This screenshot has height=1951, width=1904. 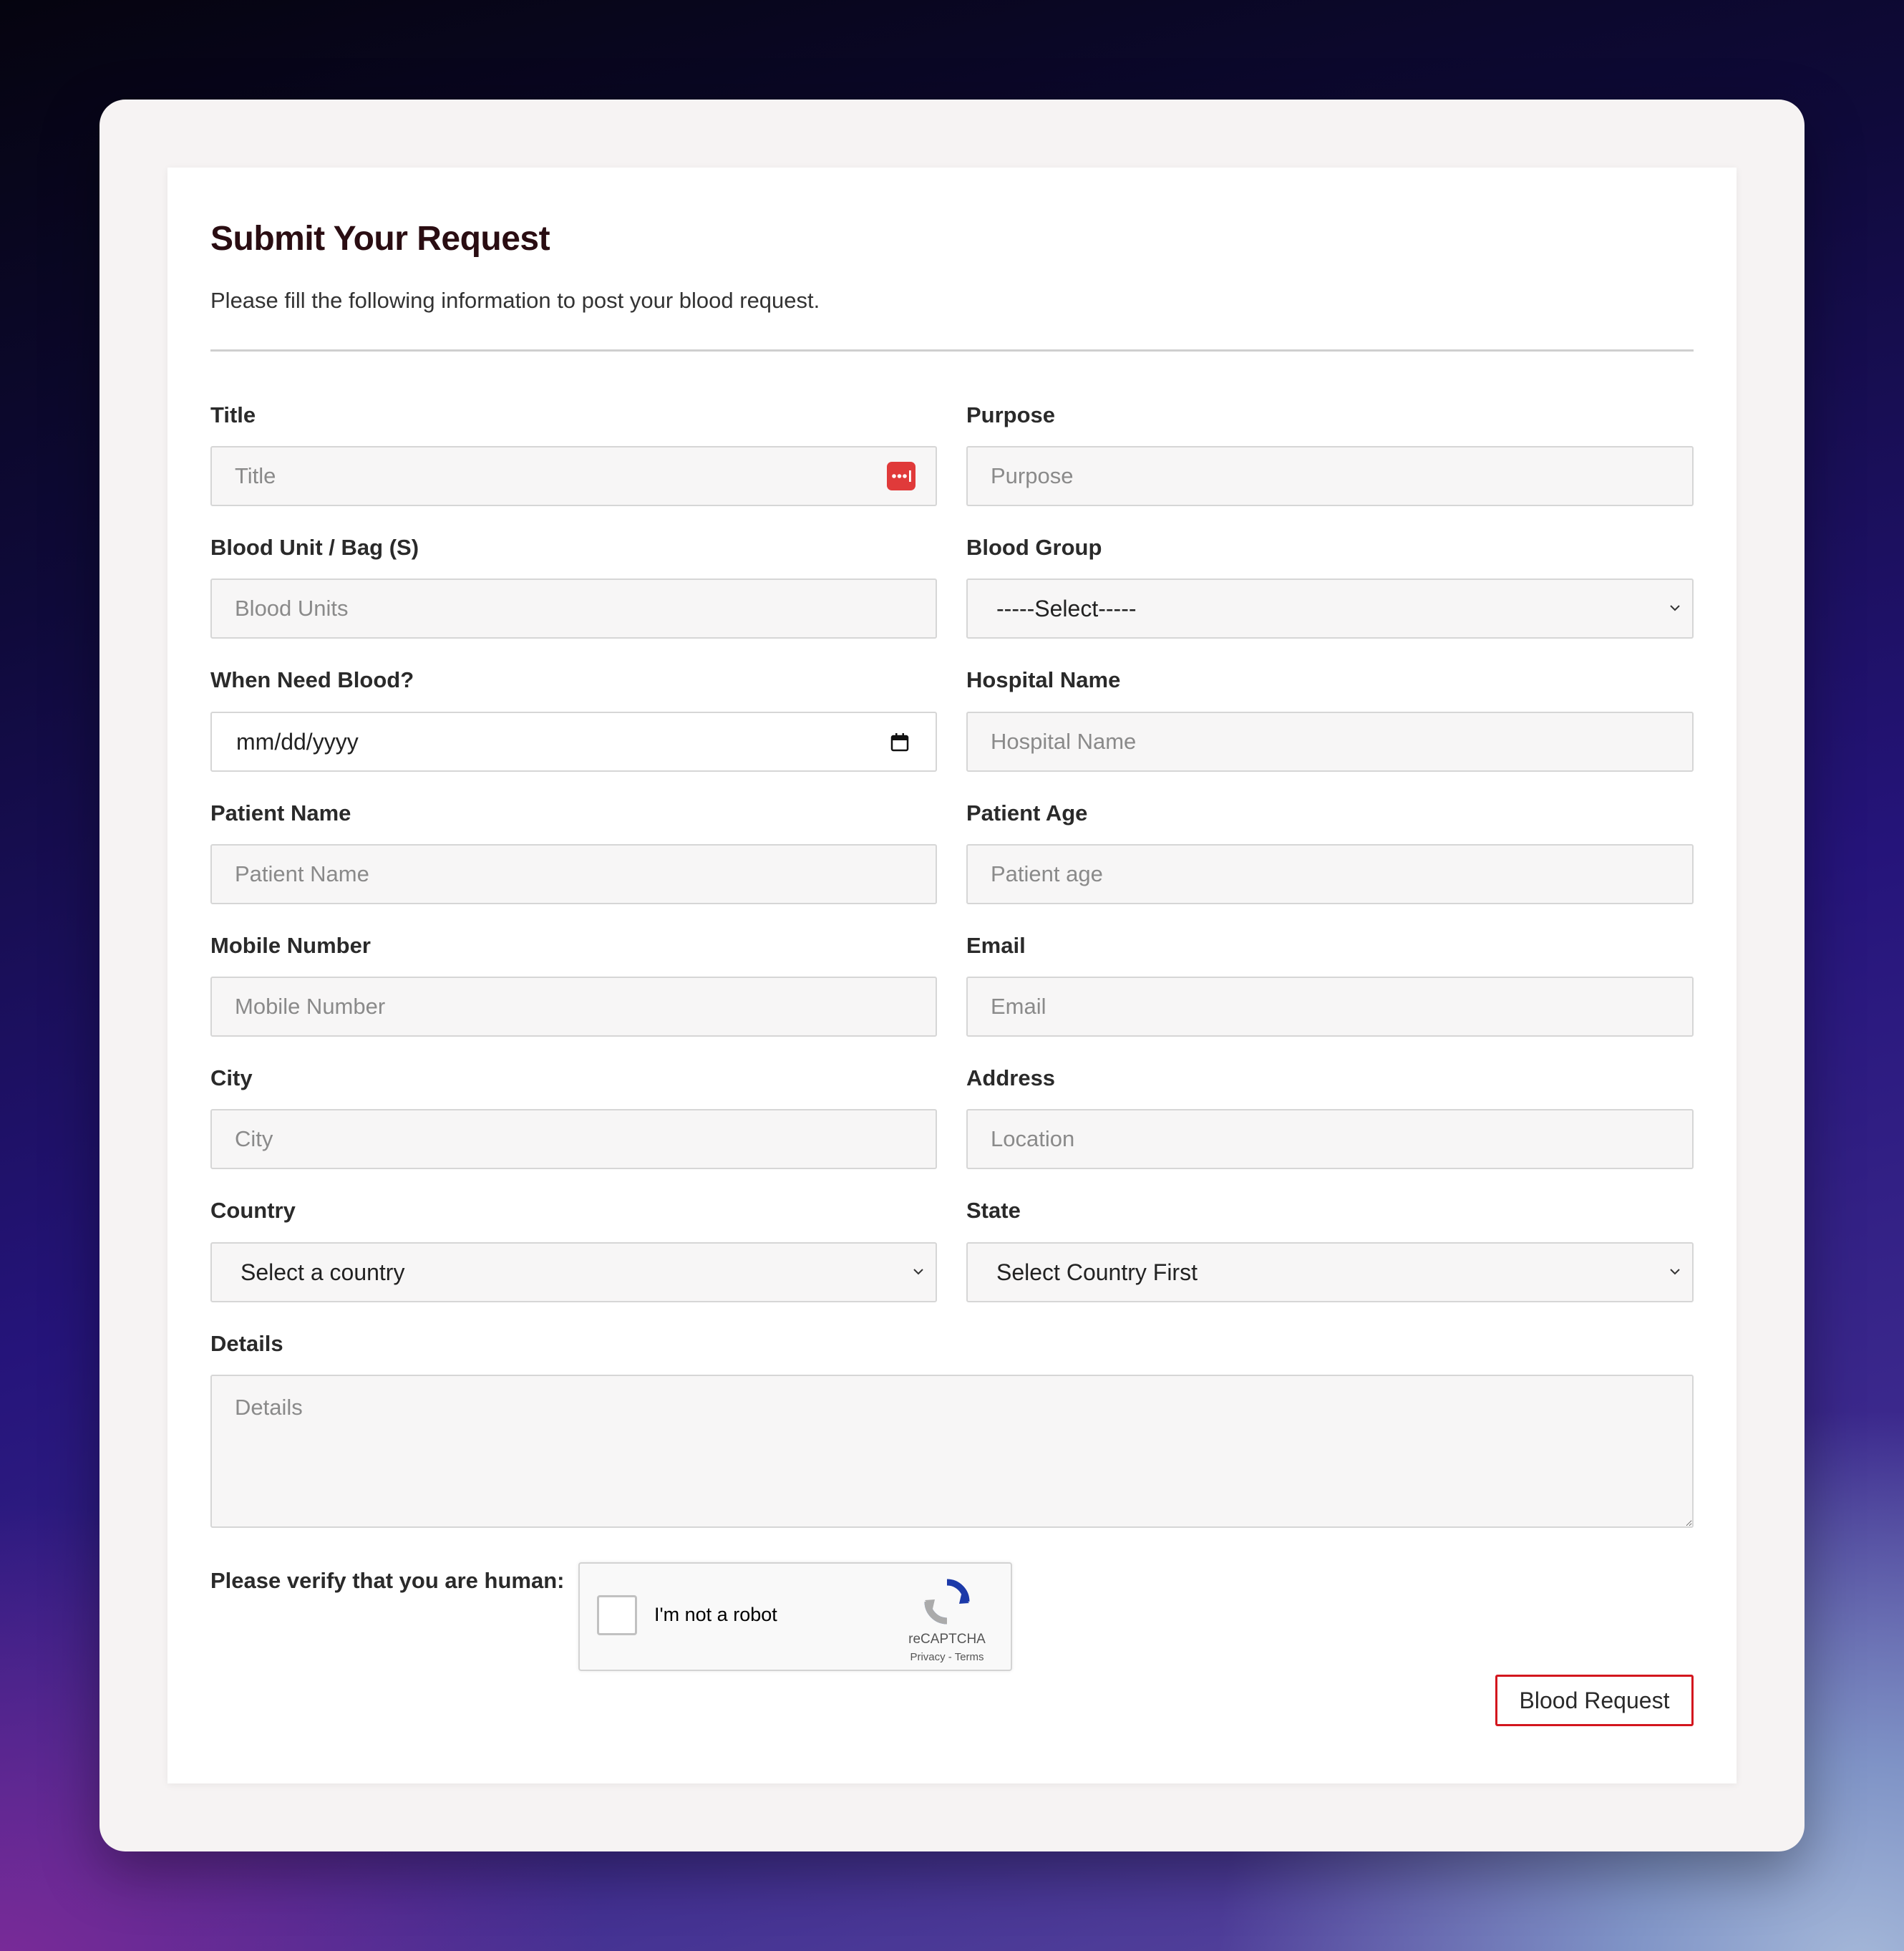 I want to click on title-label: Title, so click(x=233, y=414).